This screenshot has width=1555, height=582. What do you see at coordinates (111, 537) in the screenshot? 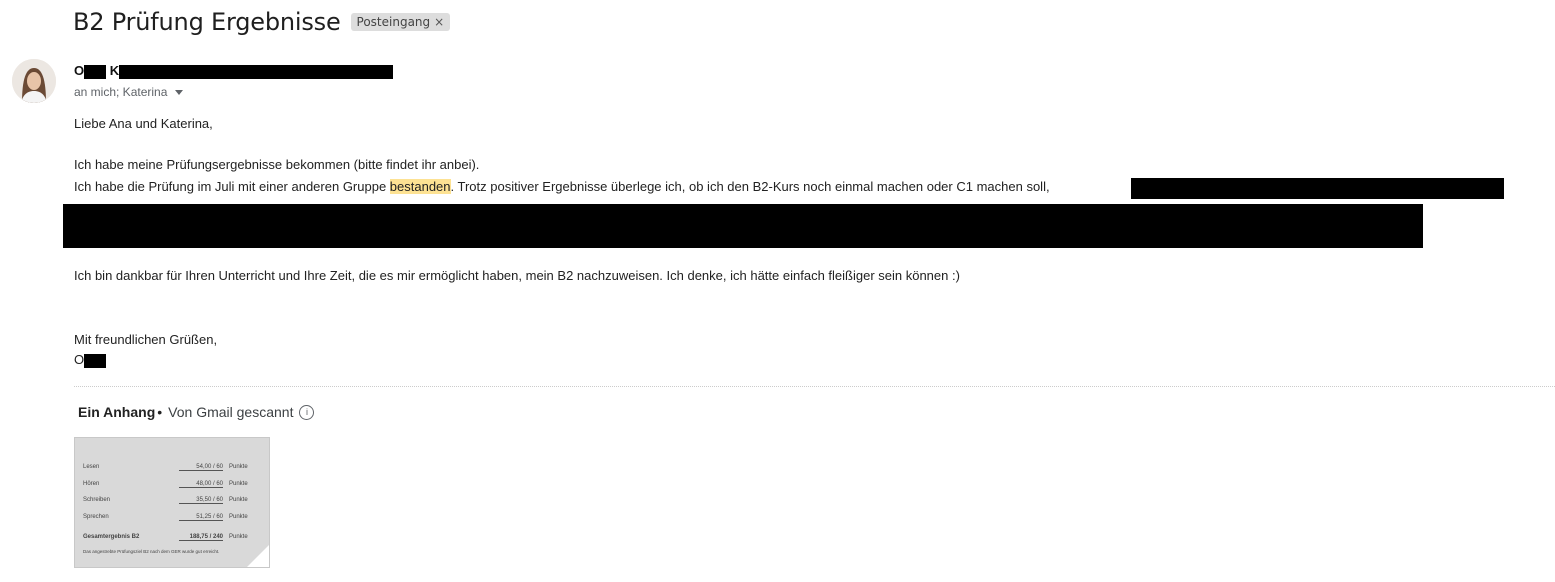
I see `thumb-label: Gesamtergebnis B2` at bounding box center [111, 537].